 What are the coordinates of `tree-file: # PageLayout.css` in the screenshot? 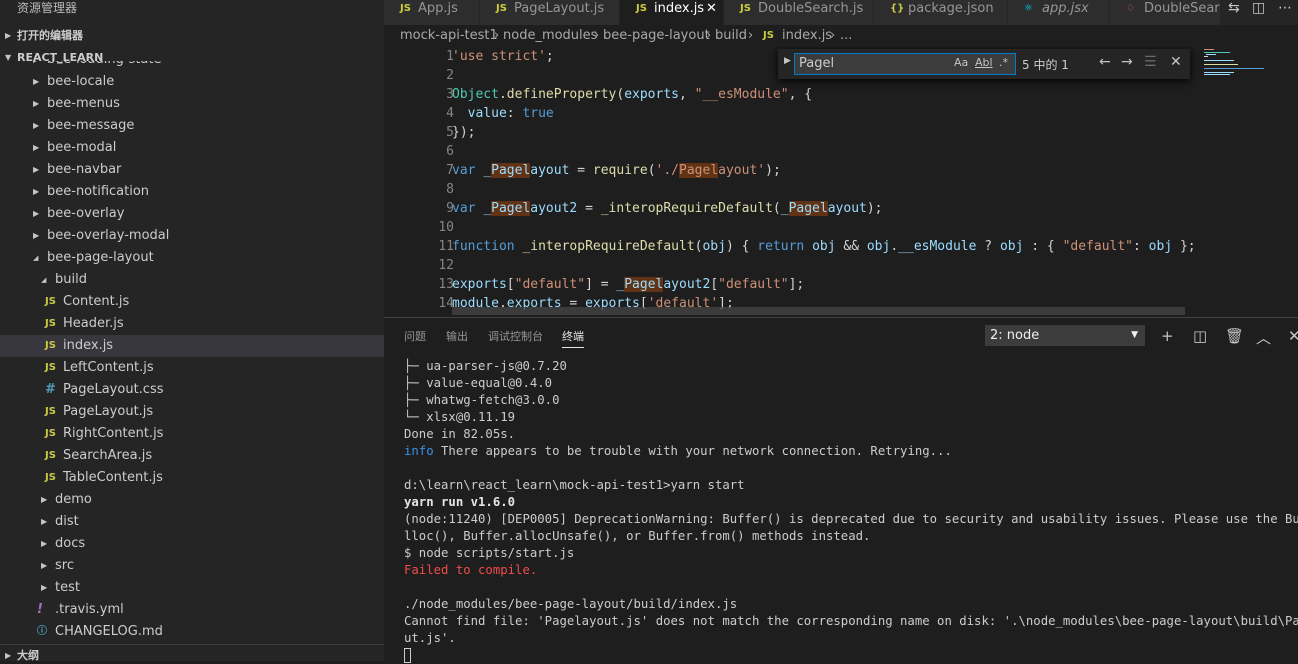 It's located at (192, 390).